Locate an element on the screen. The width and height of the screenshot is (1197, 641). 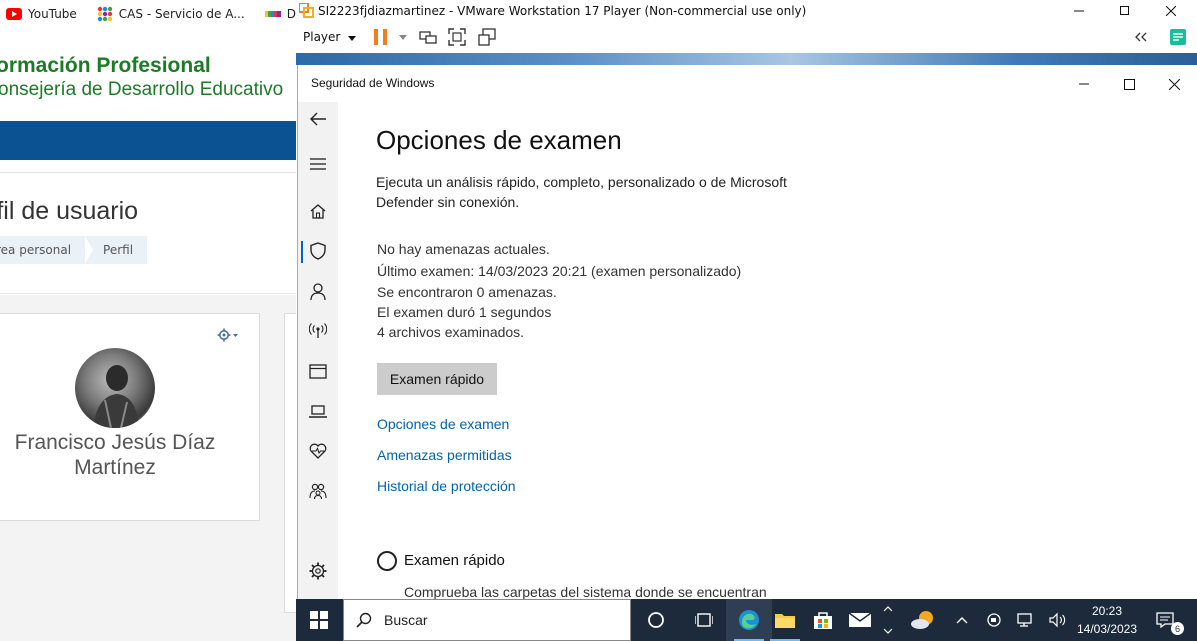
site-nav-bar is located at coordinates (148, 140).